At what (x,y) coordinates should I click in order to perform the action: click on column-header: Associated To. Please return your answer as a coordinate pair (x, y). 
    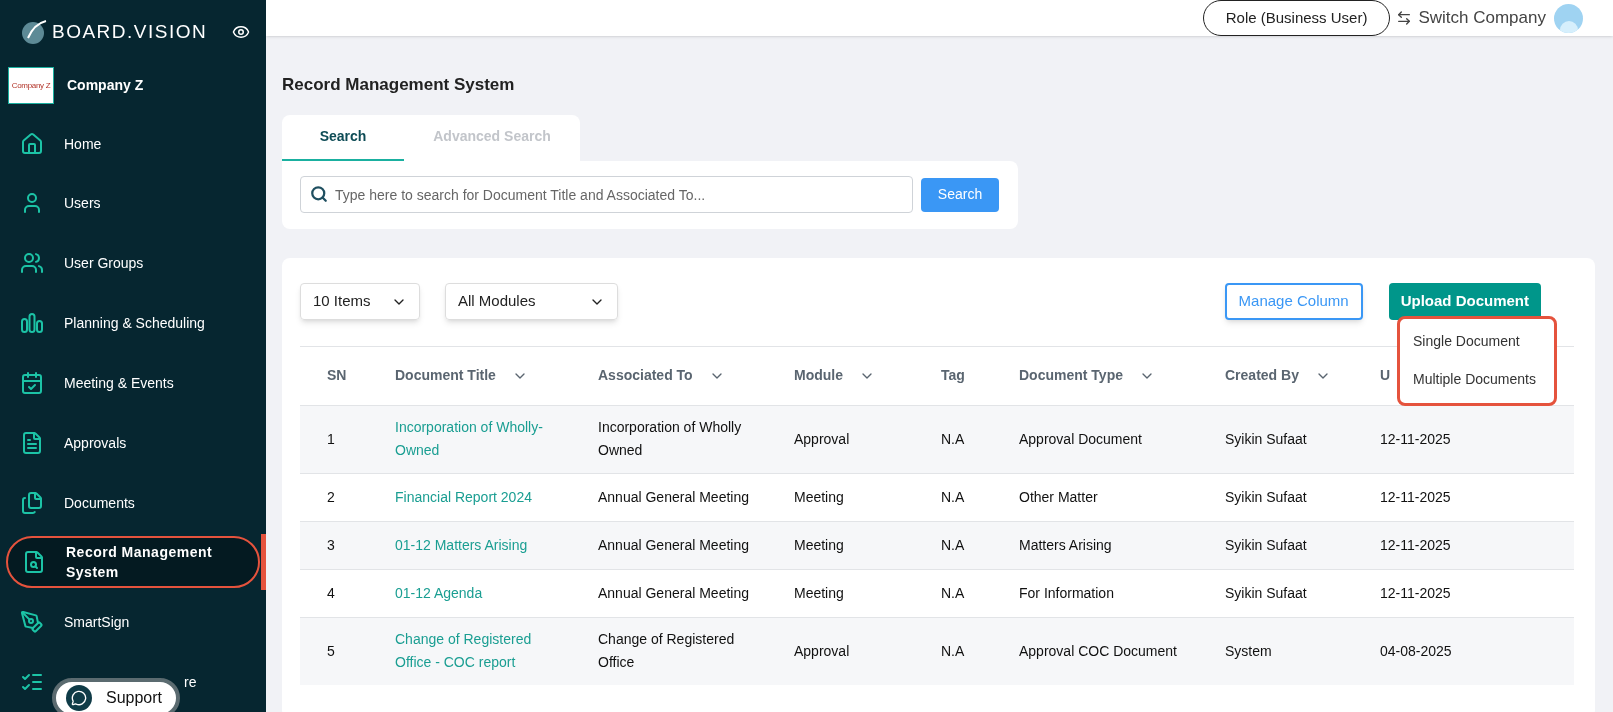
    Looking at the image, I should click on (645, 375).